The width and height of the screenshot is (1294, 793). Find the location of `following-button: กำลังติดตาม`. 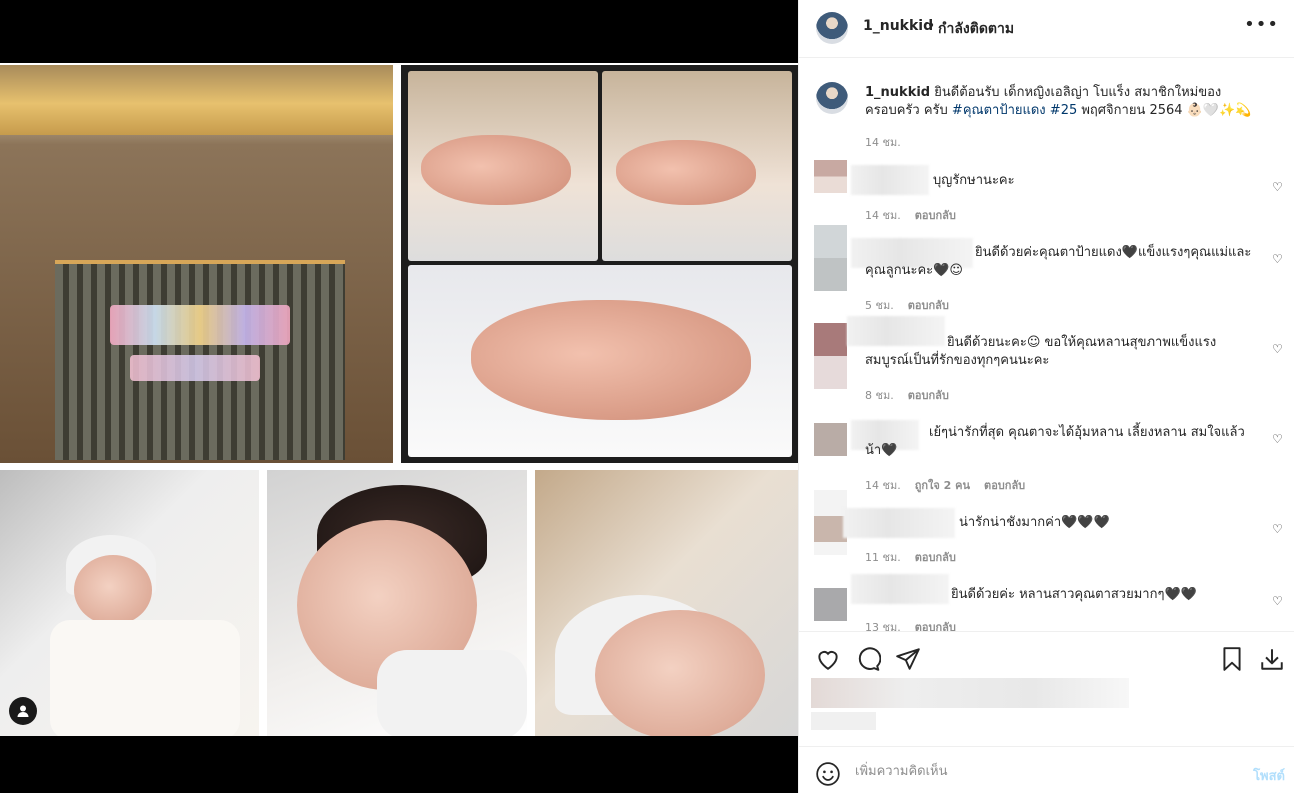

following-button: กำลังติดตาม is located at coordinates (976, 29).